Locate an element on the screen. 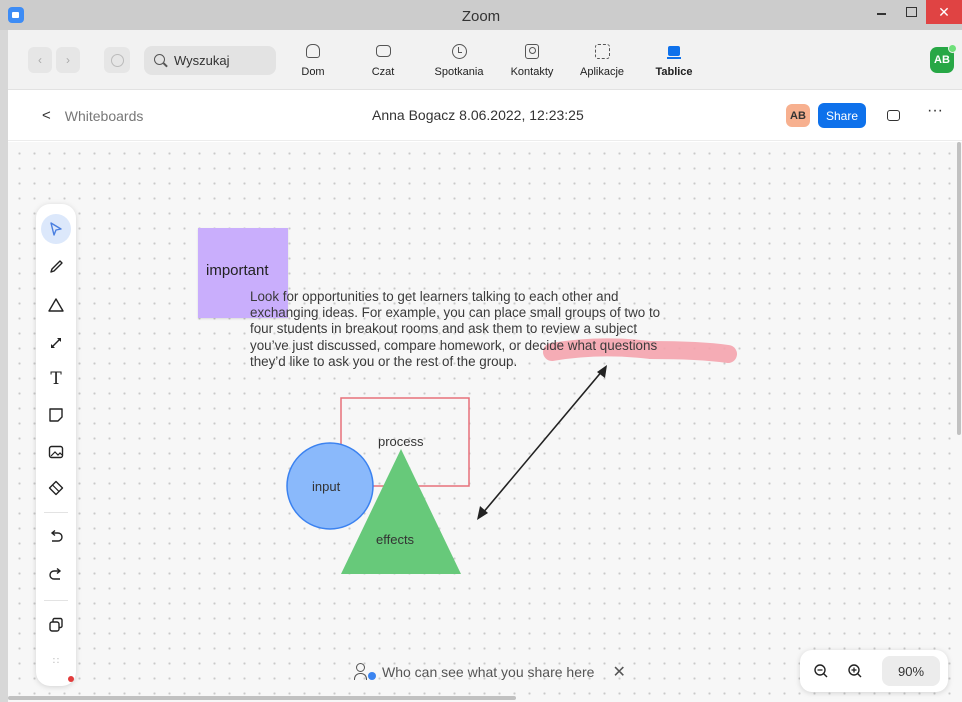 This screenshot has width=962, height=702. redo-button is located at coordinates (56, 575).